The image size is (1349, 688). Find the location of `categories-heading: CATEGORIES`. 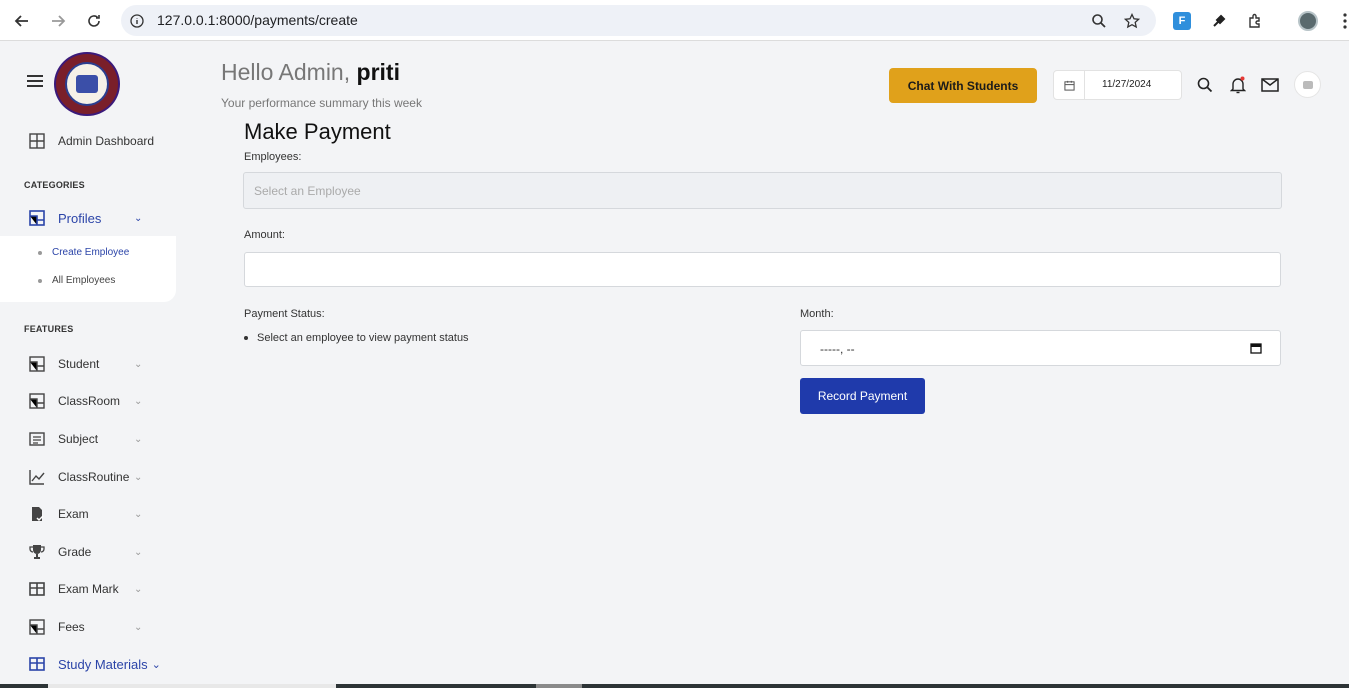

categories-heading: CATEGORIES is located at coordinates (54, 185).